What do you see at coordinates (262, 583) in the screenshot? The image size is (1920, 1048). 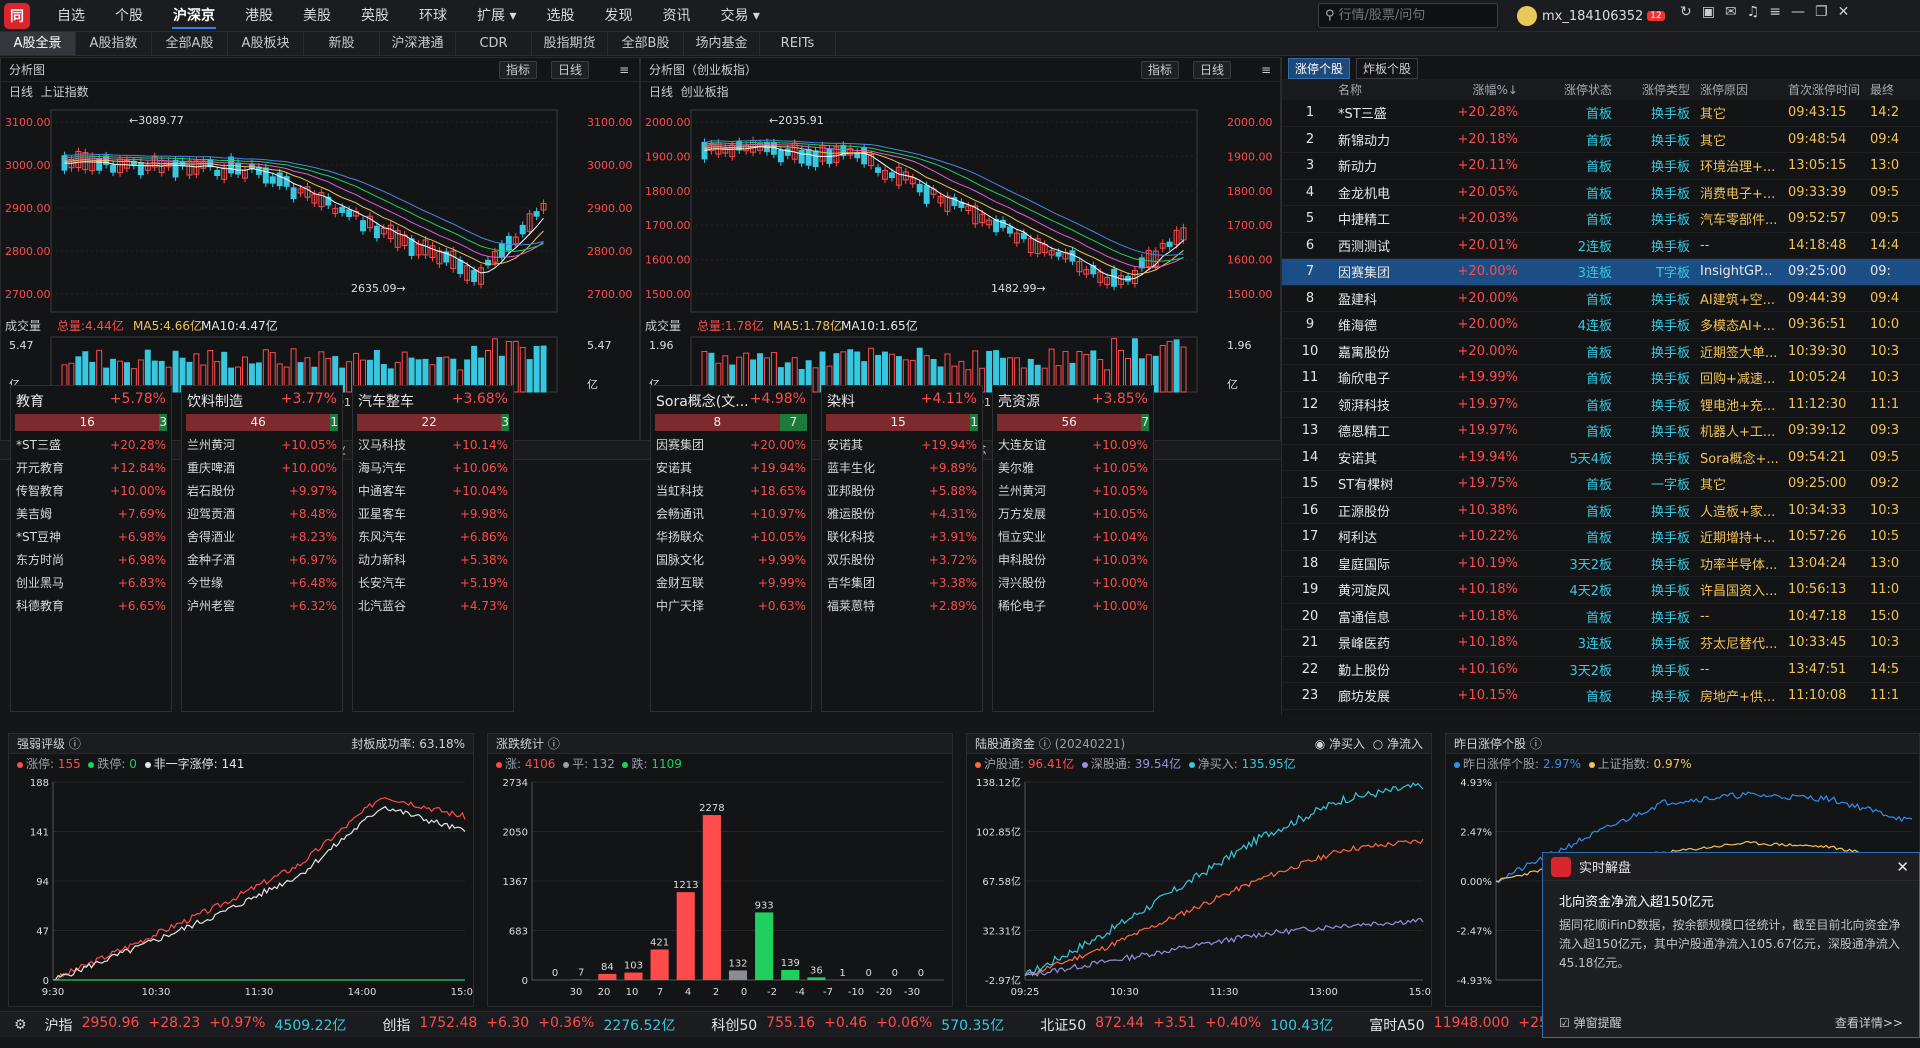 I see `stock-row: 今世缘 +6.48%` at bounding box center [262, 583].